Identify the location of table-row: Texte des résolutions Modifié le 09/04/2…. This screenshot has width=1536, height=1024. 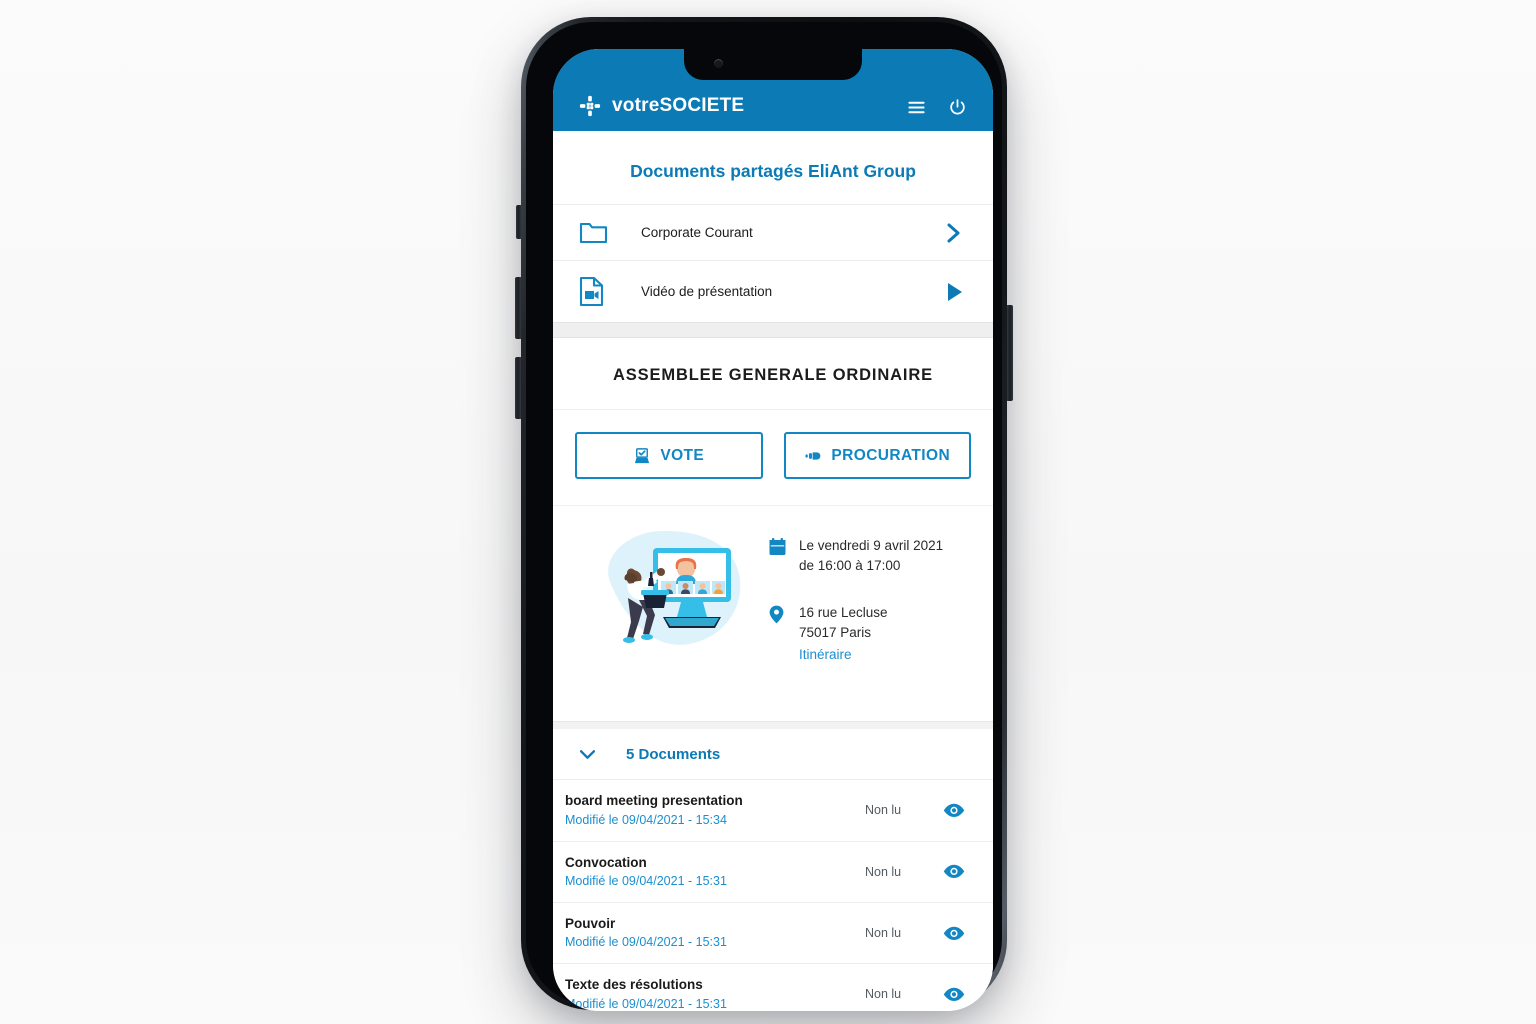
(773, 987).